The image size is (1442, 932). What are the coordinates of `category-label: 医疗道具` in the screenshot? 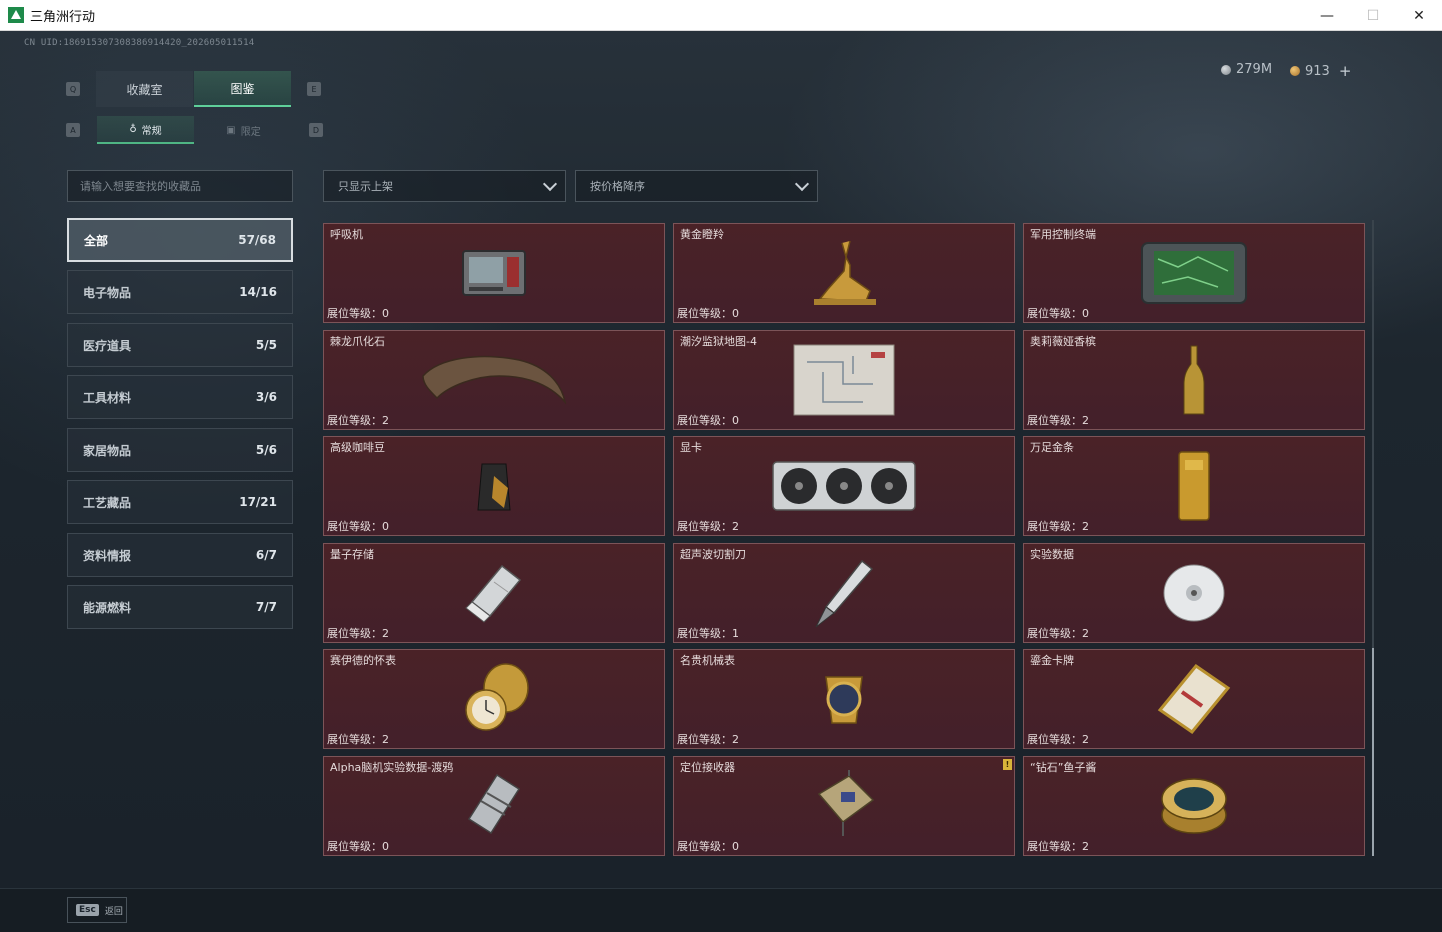 It's located at (107, 345).